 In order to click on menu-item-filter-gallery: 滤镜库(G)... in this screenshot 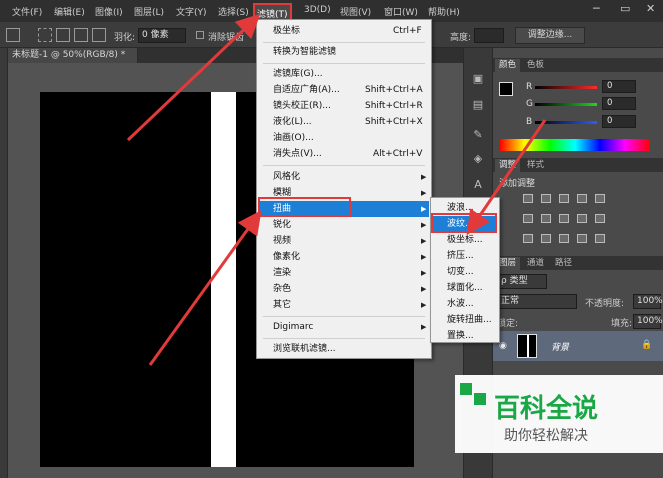, I will do `click(344, 74)`.